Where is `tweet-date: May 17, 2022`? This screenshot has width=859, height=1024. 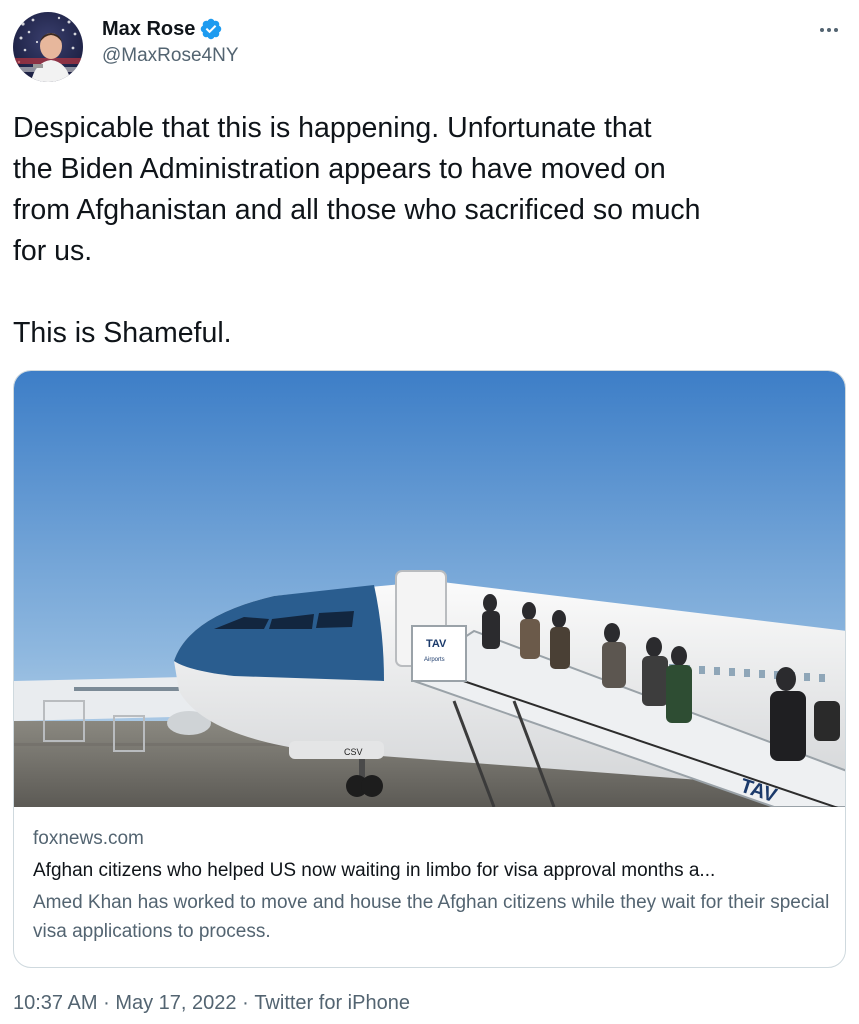
tweet-date: May 17, 2022 is located at coordinates (175, 1003).